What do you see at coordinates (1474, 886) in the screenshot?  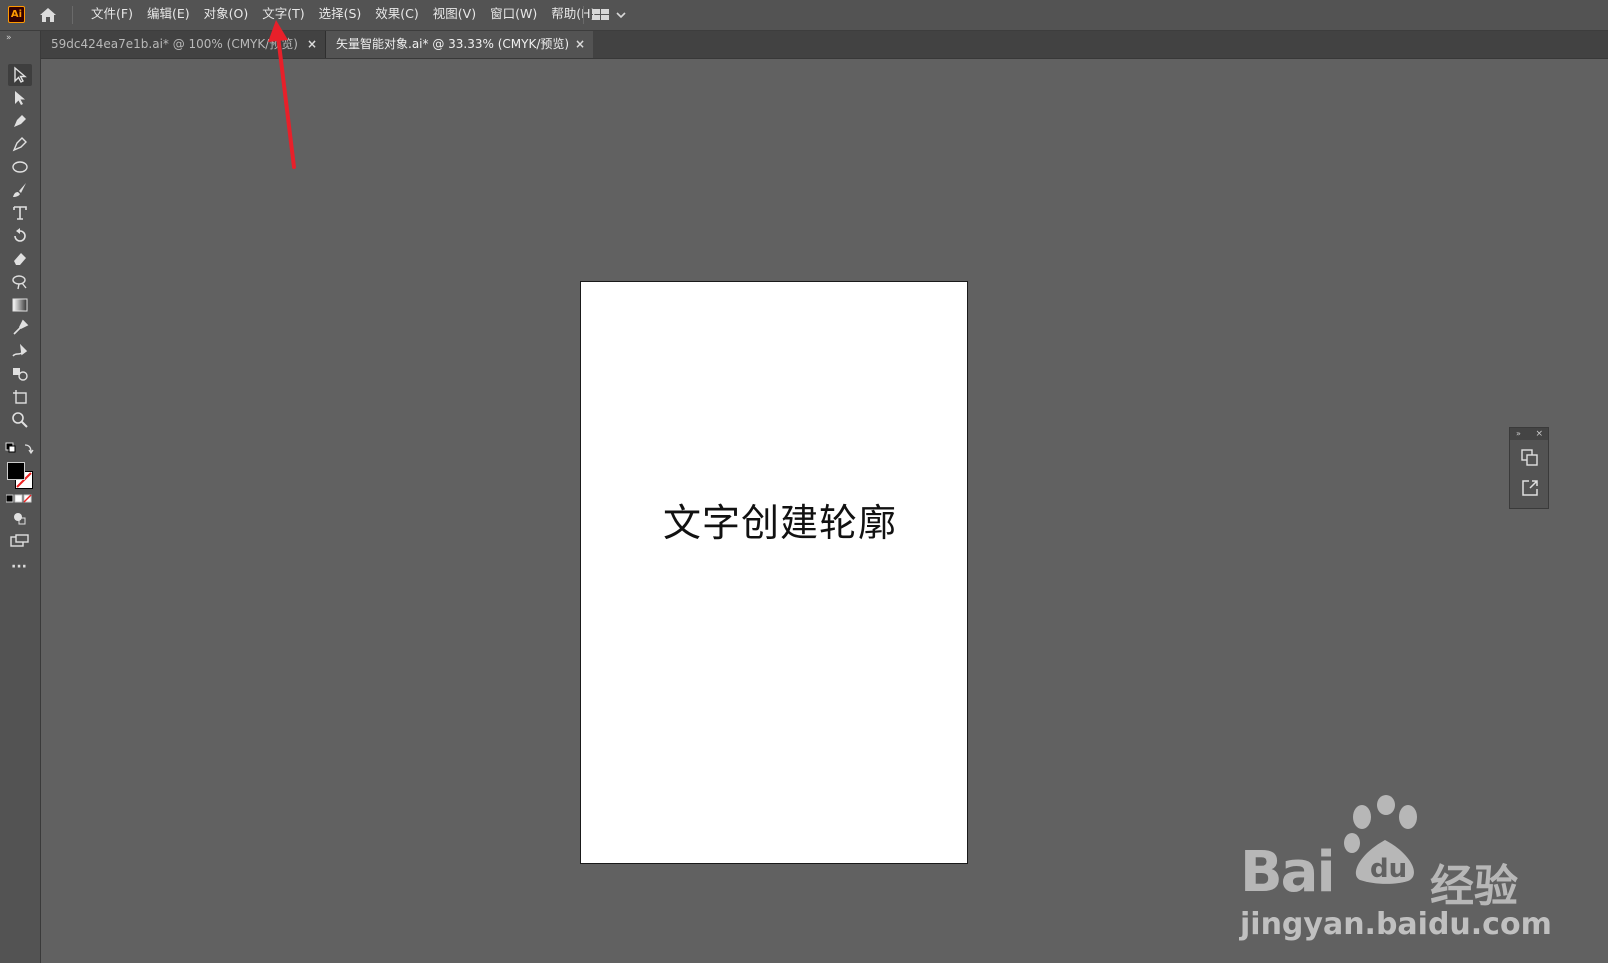 I see `watermark-brand-suffix: 经验` at bounding box center [1474, 886].